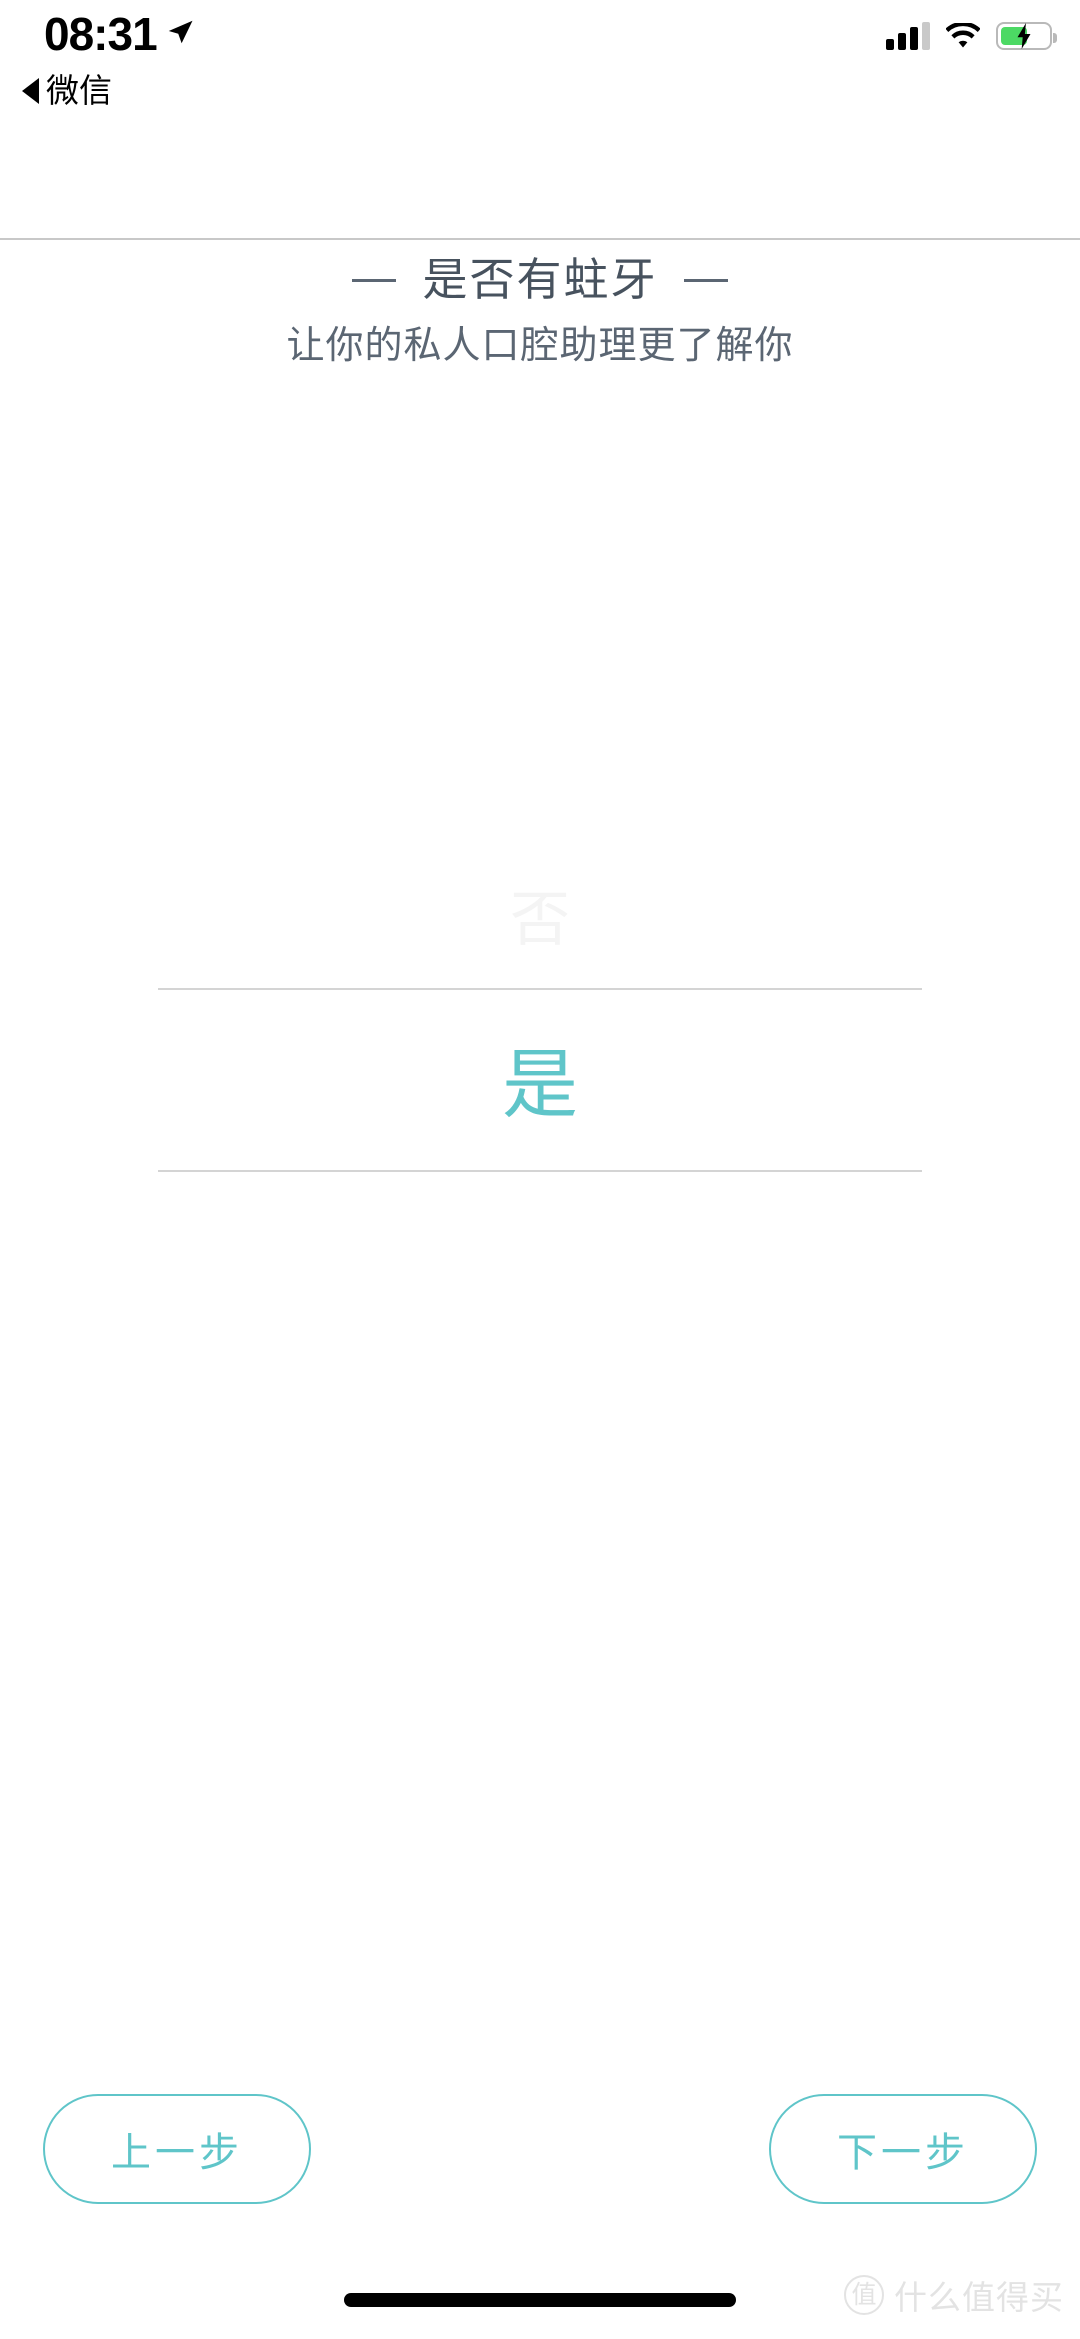  I want to click on location-arrow-icon, so click(180, 32).